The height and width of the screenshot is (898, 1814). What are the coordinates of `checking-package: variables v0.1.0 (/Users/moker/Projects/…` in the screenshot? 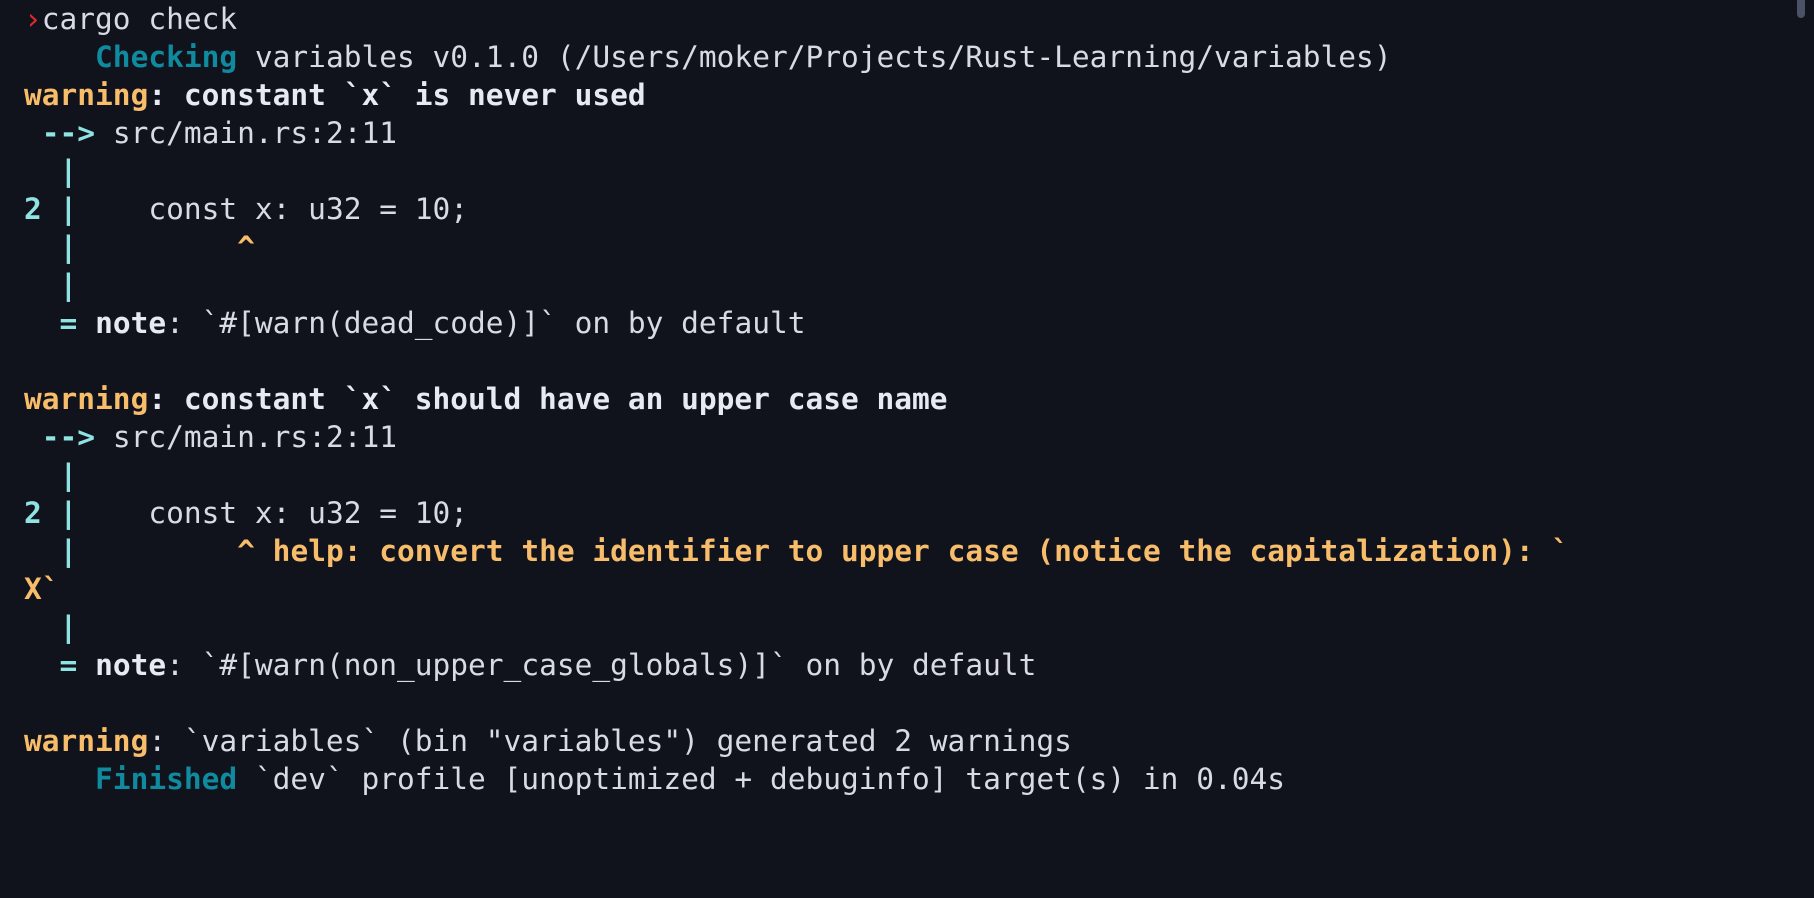 It's located at (814, 57).